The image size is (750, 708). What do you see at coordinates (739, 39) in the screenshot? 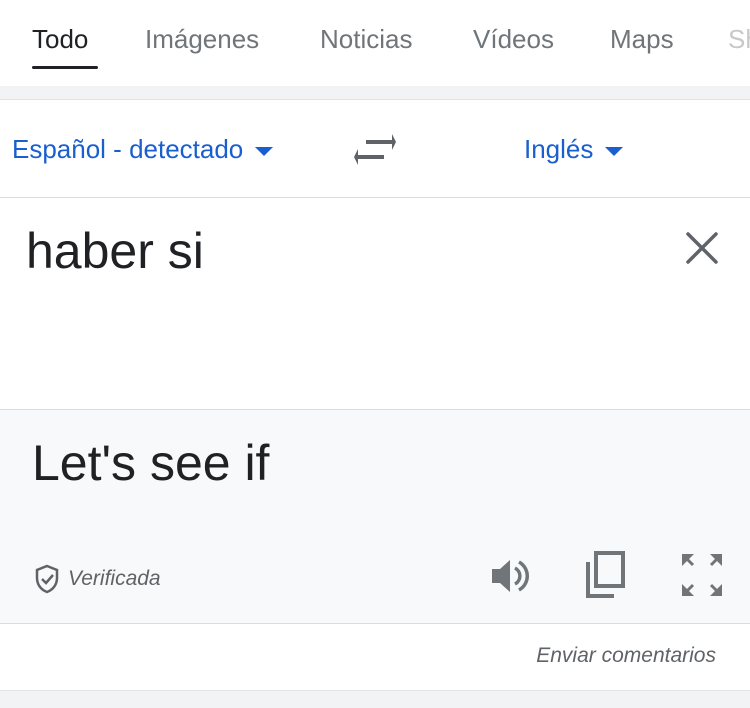
I see `tab-shopping-partial: Sh` at bounding box center [739, 39].